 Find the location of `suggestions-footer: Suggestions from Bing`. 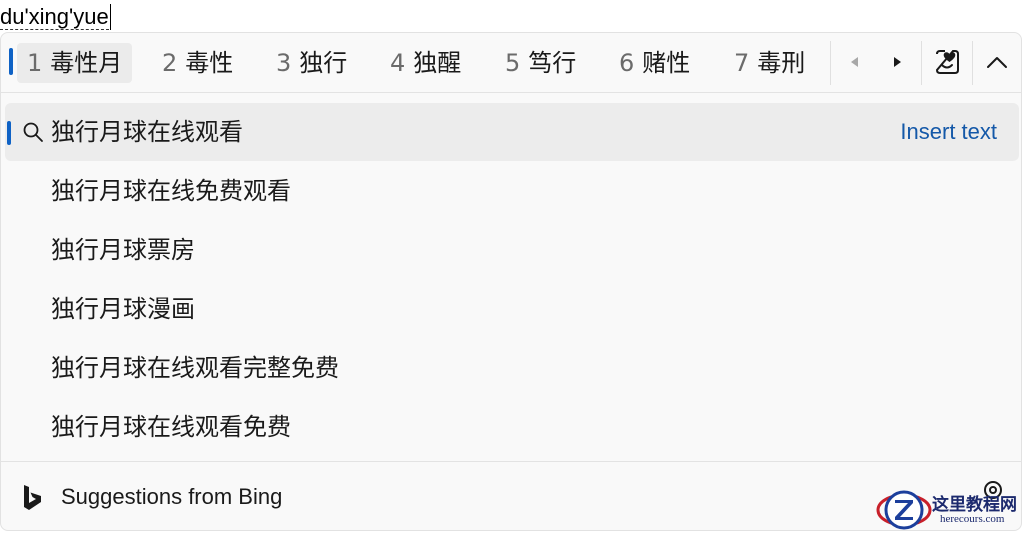

suggestions-footer: Suggestions from Bing is located at coordinates (511, 495).